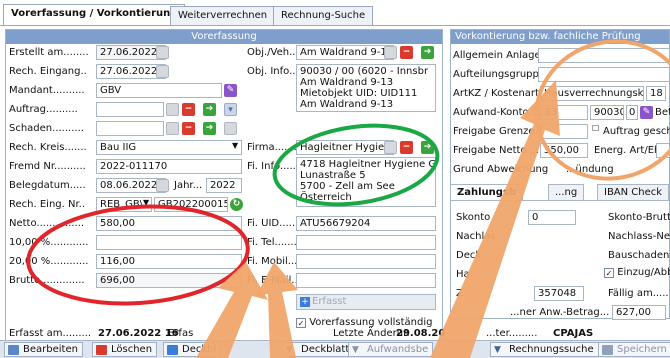 This screenshot has height=358, width=670. I want to click on rech-eing-nr-field: GB2022000154, so click(191, 204).